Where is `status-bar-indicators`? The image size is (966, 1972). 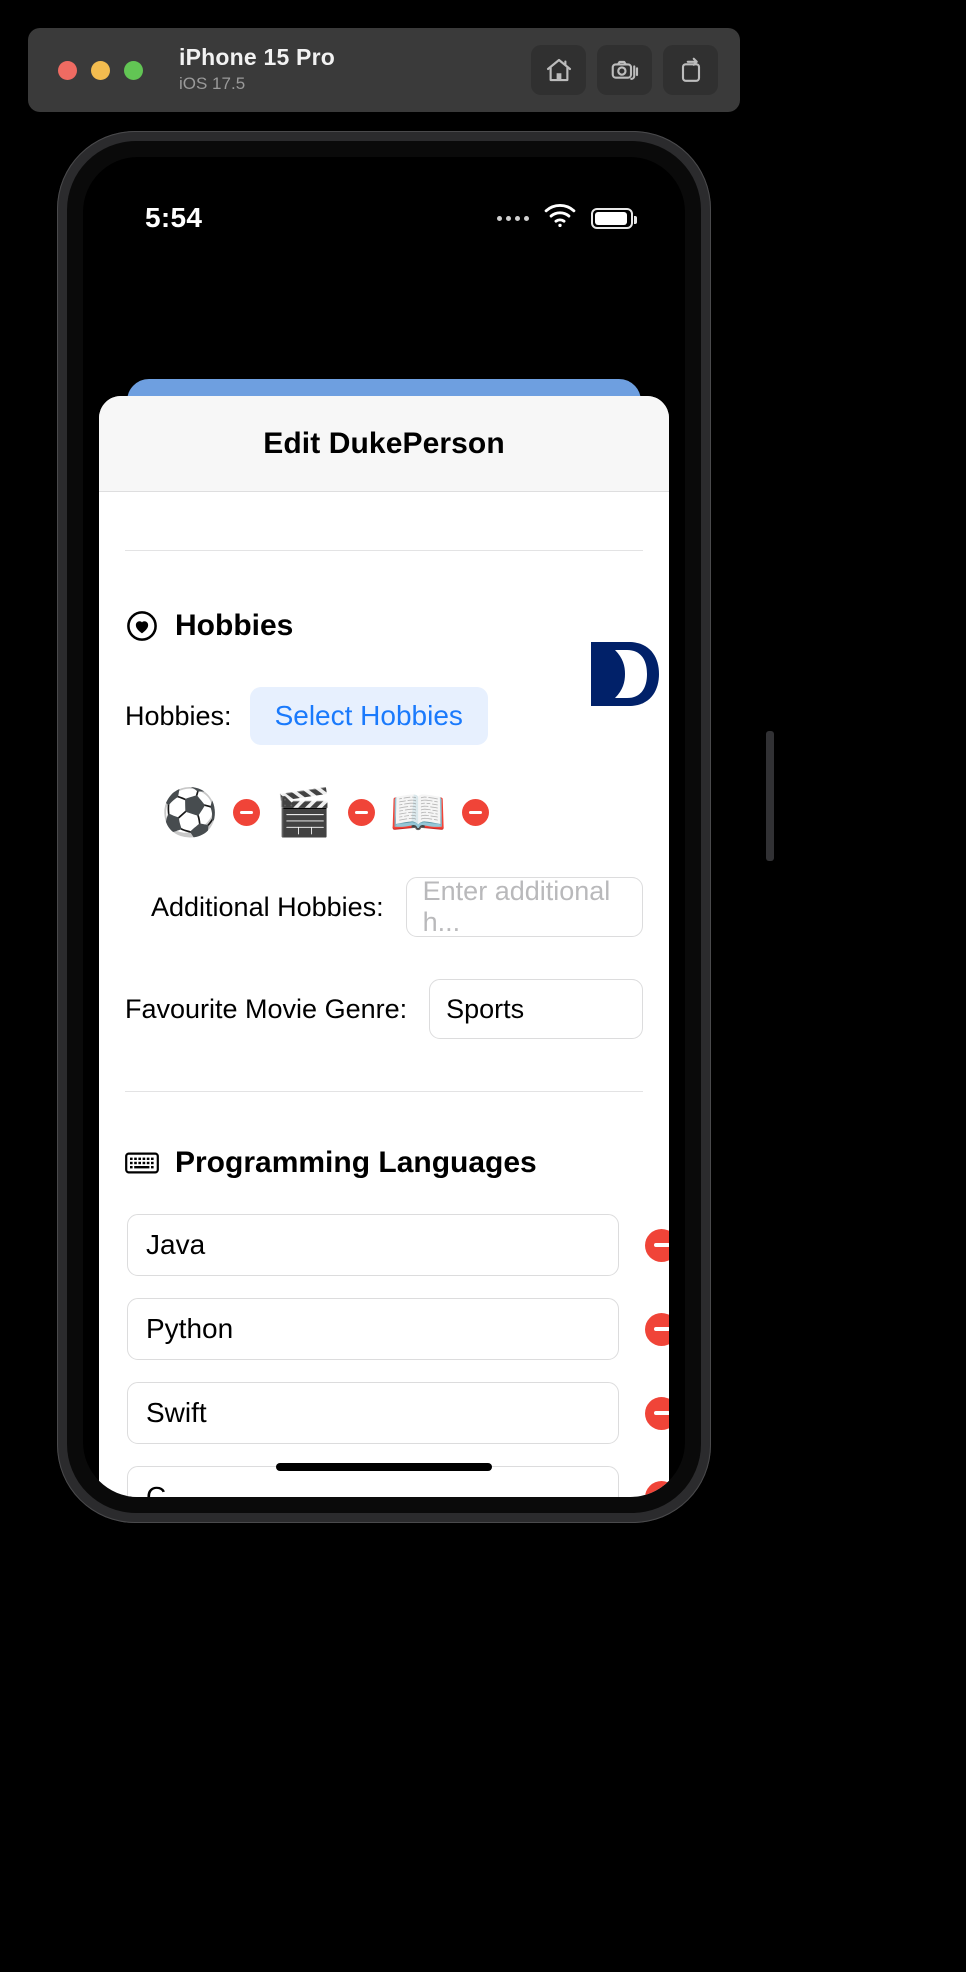 status-bar-indicators is located at coordinates (567, 218).